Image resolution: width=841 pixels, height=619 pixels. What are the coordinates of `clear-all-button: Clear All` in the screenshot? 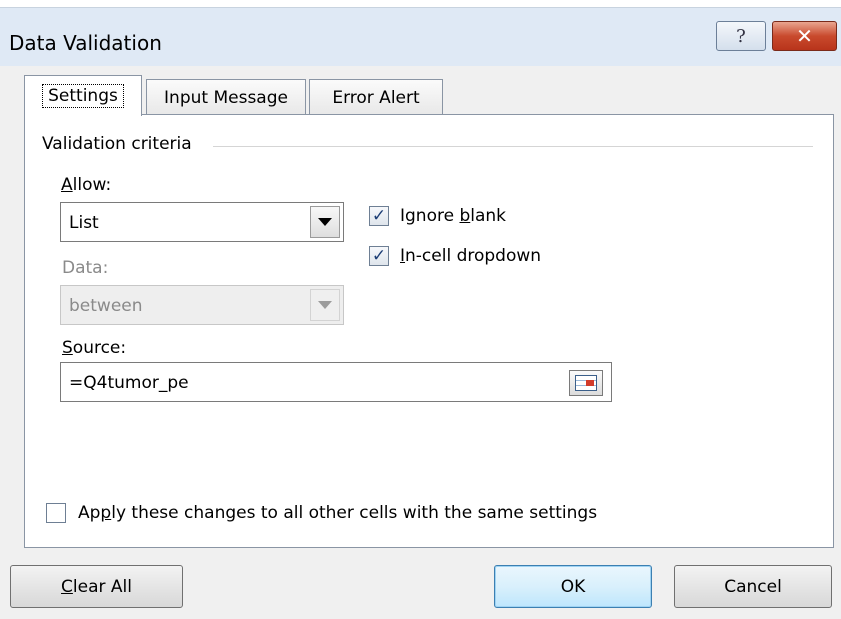 It's located at (96, 586).